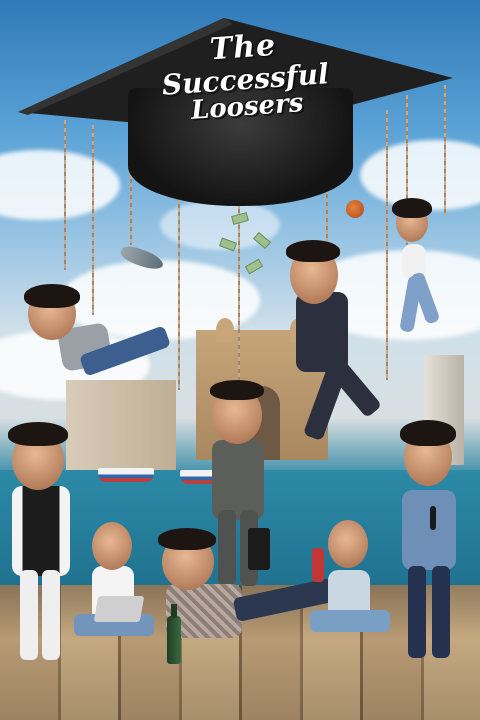 Image resolution: width=480 pixels, height=720 pixels. Describe the element at coordinates (225, 330) in the screenshot. I see `gateway-tower-left` at that location.